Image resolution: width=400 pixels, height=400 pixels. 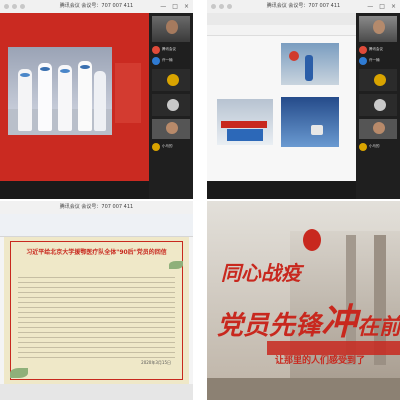 I want to click on ppt-ribbon, so click(x=281, y=30).